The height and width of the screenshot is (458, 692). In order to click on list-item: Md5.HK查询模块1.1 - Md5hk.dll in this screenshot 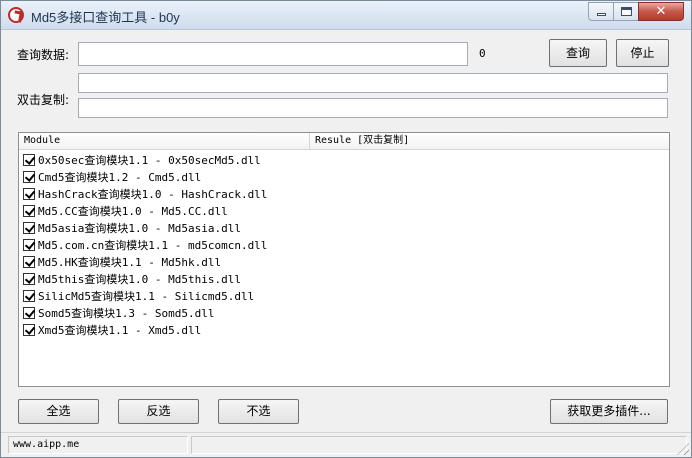, I will do `click(343, 261)`.